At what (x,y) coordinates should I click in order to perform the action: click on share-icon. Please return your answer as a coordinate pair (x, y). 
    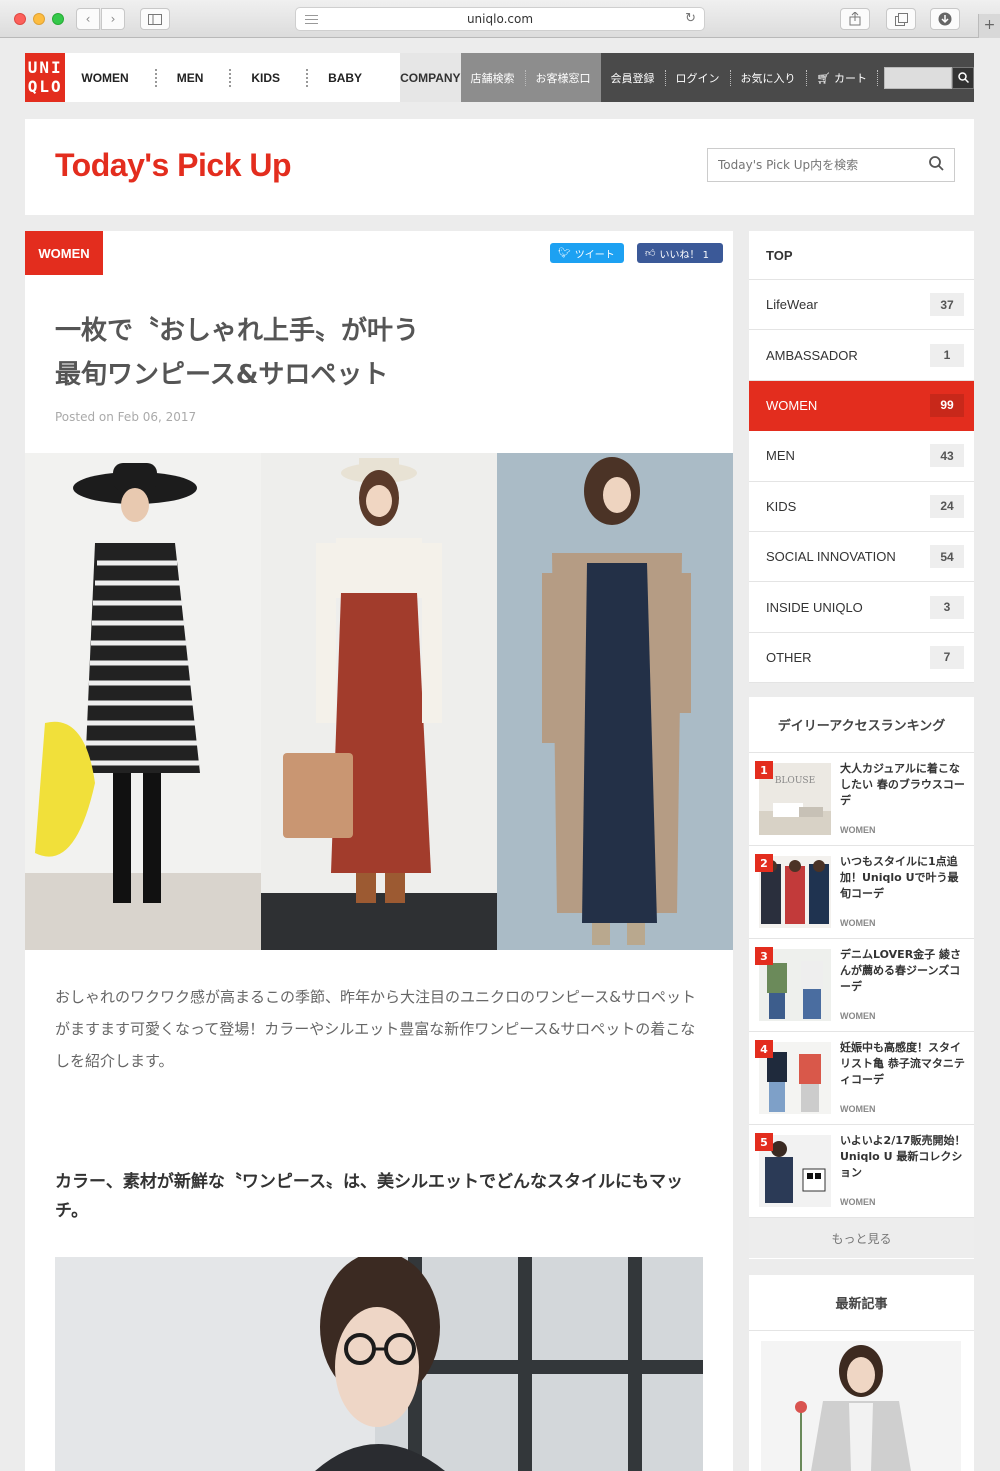
    Looking at the image, I should click on (855, 19).